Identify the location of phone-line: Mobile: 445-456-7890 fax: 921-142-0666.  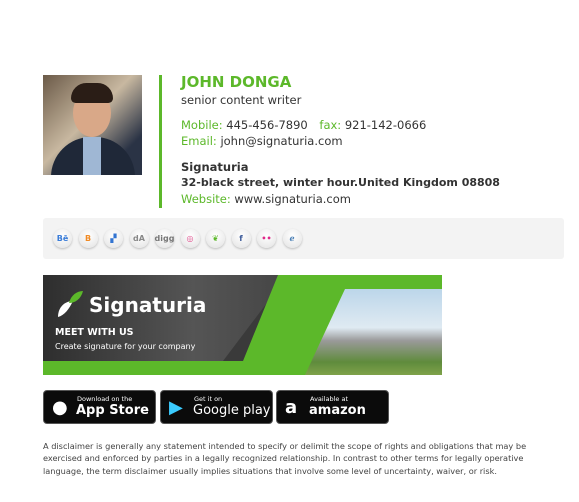
(303, 125).